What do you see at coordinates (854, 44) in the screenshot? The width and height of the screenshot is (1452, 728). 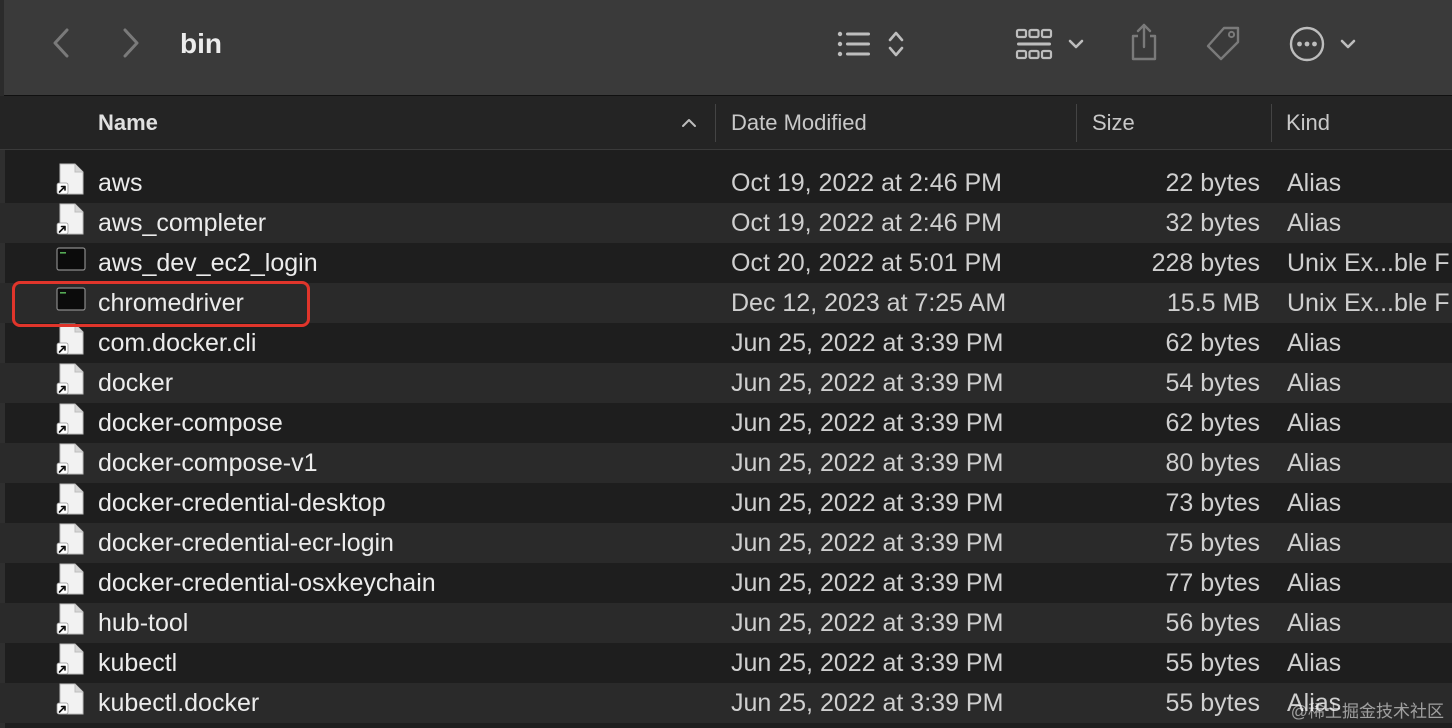 I see `list-view-icon` at bounding box center [854, 44].